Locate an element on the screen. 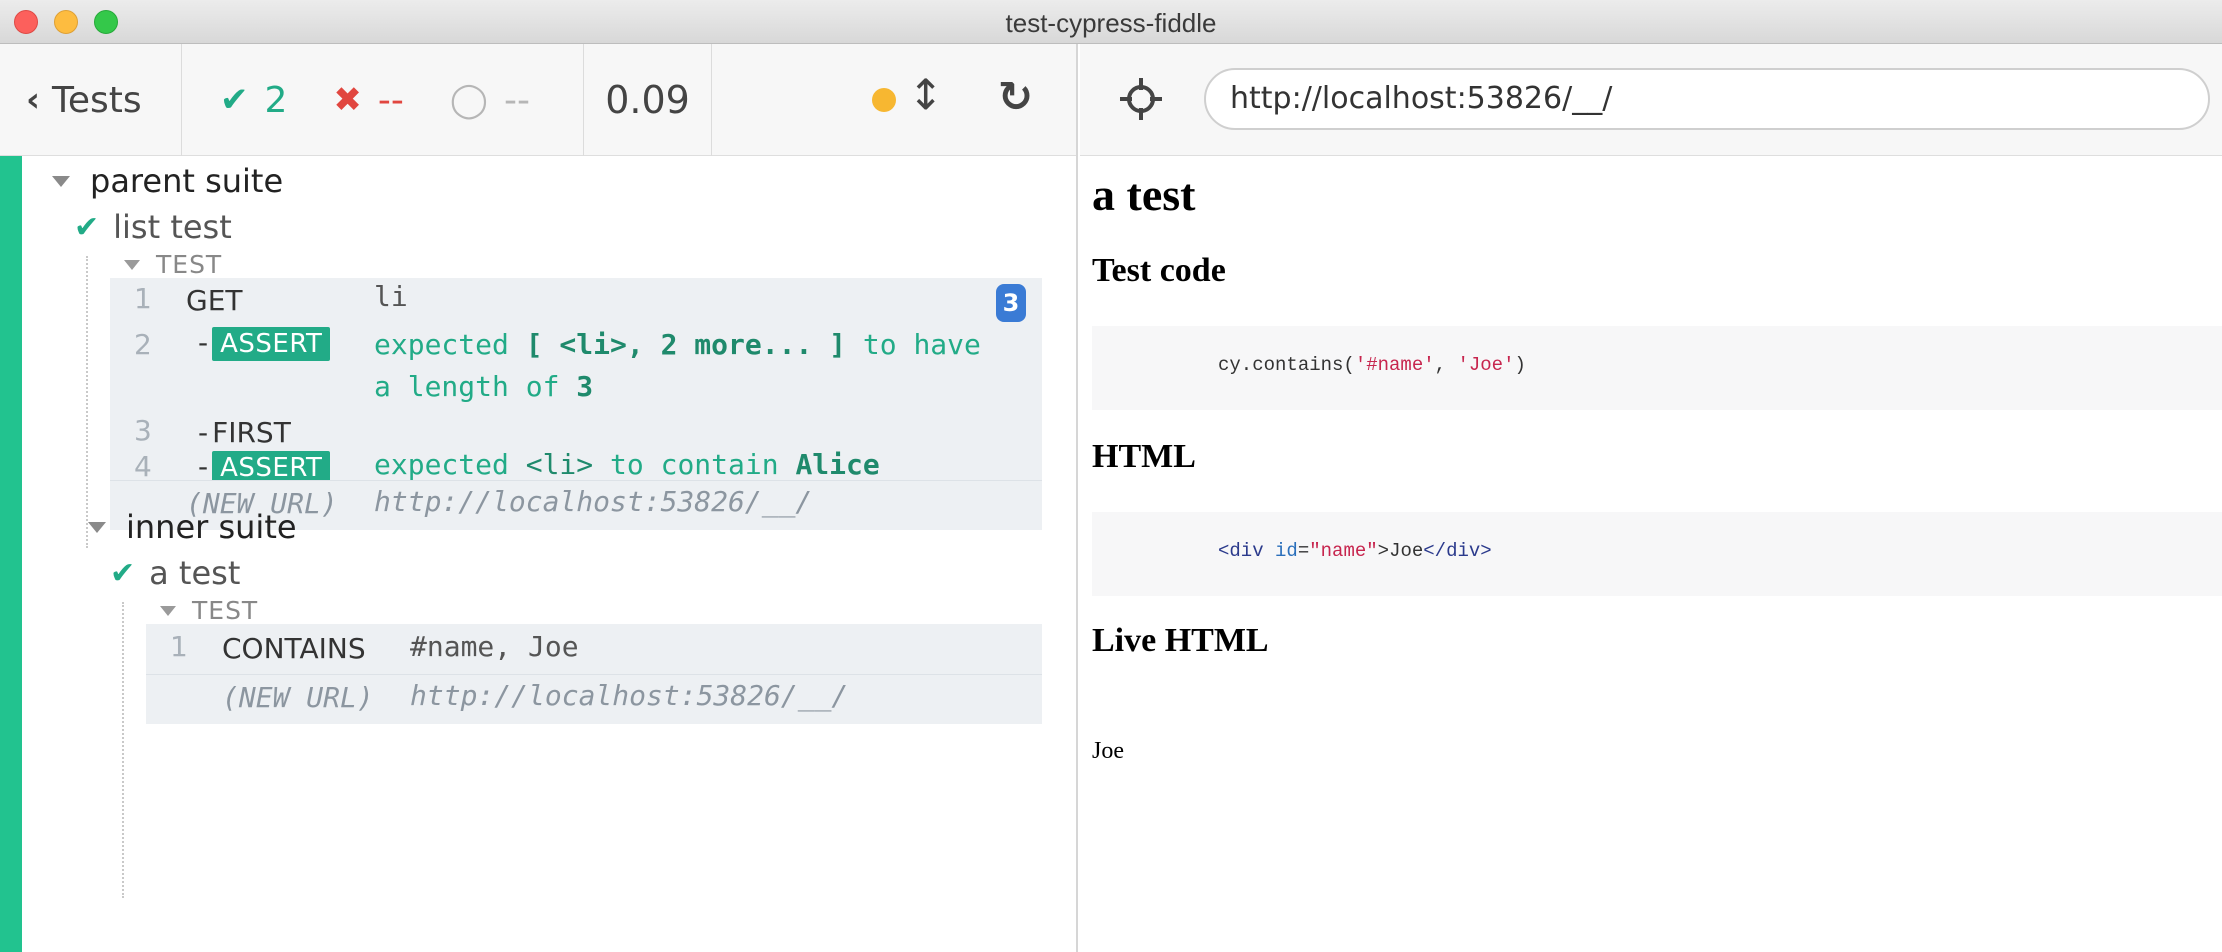 This screenshot has height=952, width=2222. pending-stat: ◯ -- is located at coordinates (490, 100).